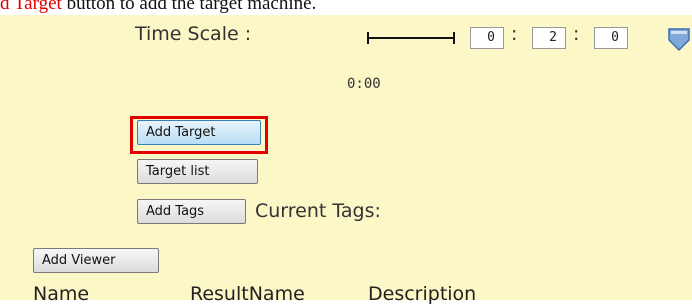 This screenshot has width=692, height=305. I want to click on time-slider-track, so click(411, 38).